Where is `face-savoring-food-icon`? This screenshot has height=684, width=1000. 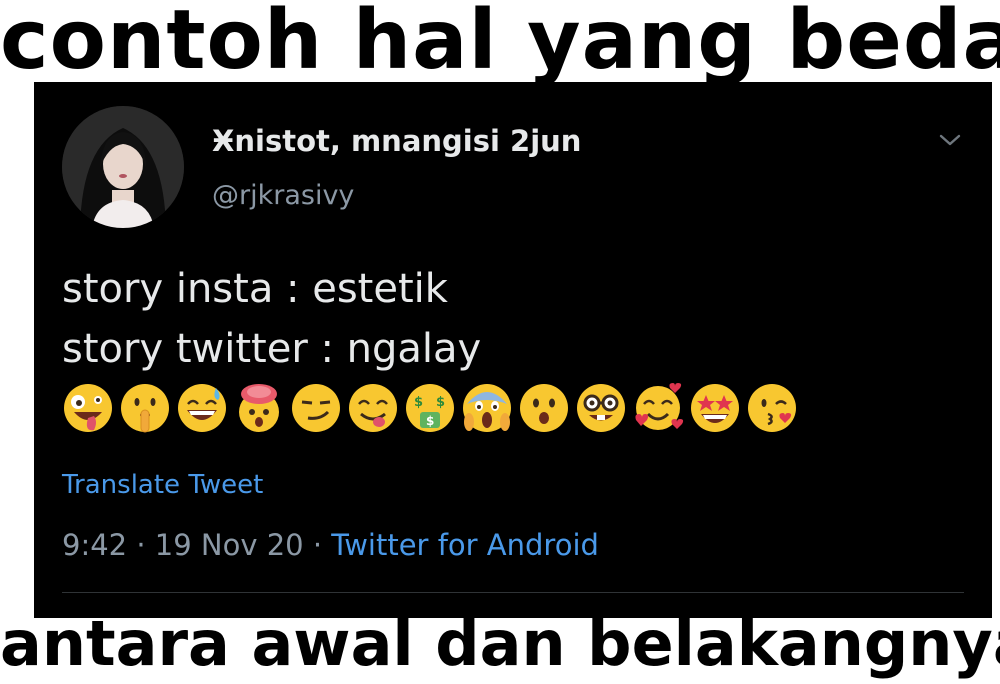
face-savoring-food-icon is located at coordinates (373, 408).